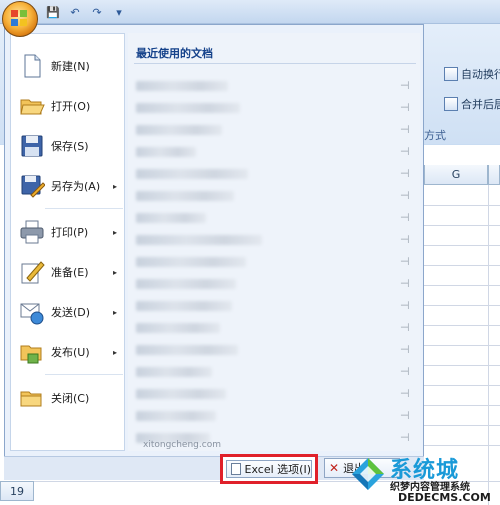 The image size is (500, 505). I want to click on menu-item-label: 发布(U), so click(70, 352).